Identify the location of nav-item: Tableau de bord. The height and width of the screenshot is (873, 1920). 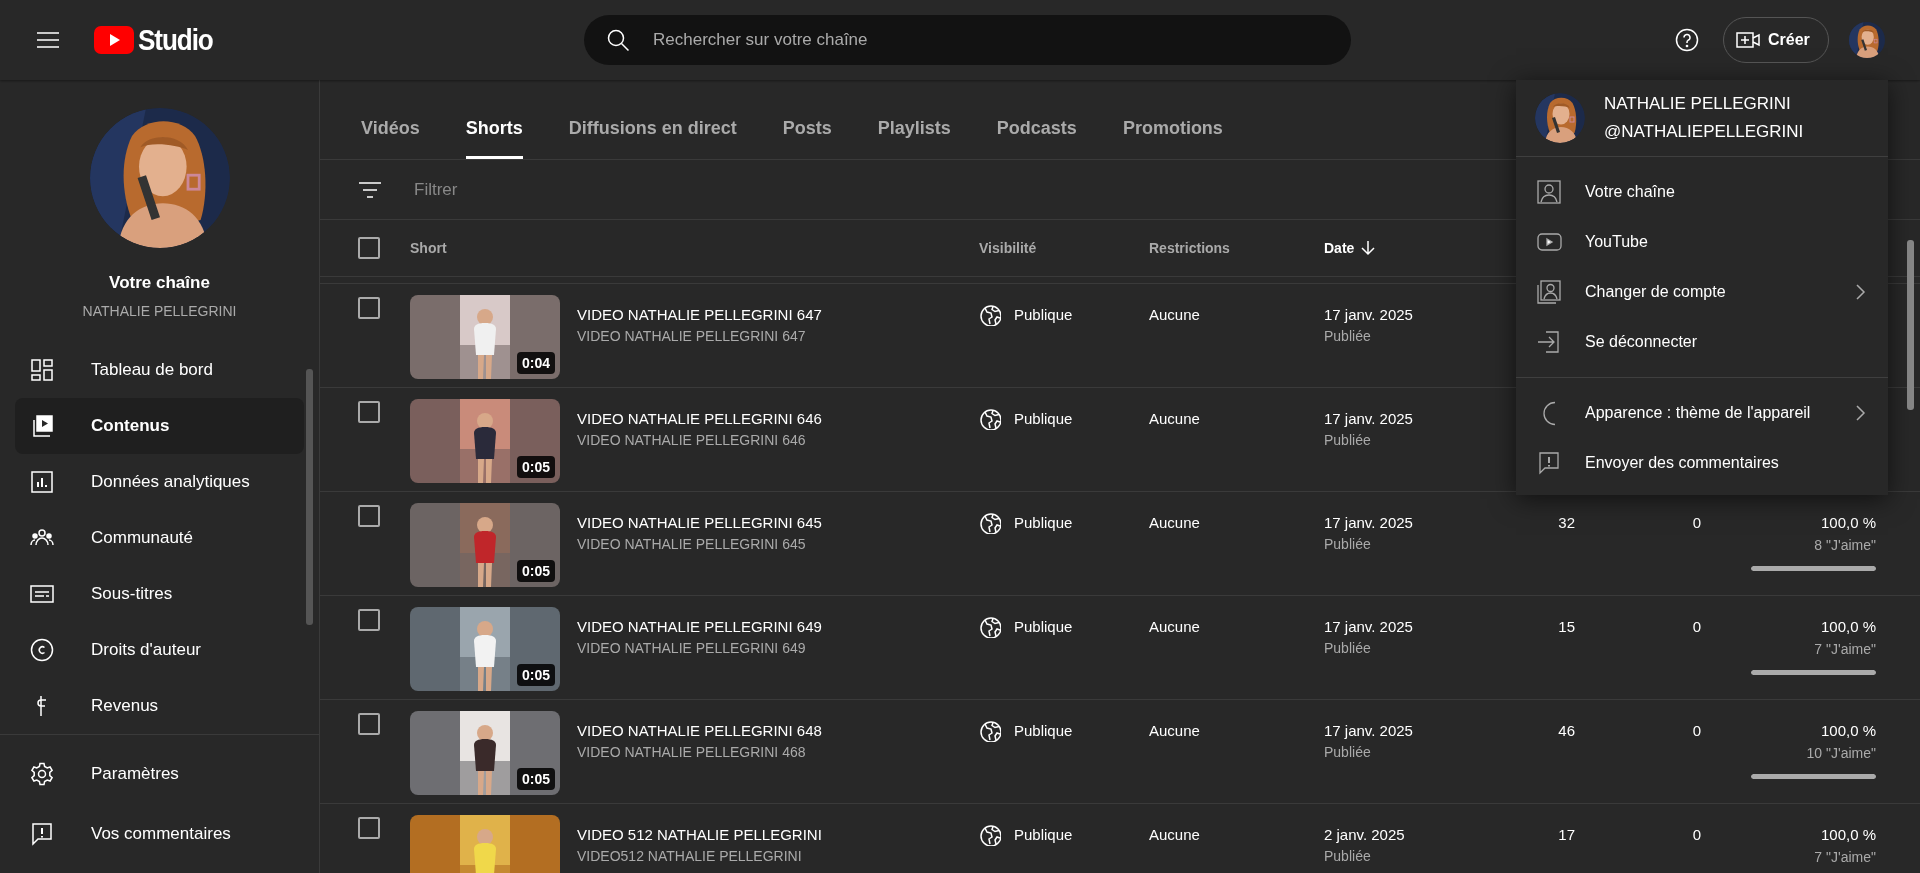
(159, 370).